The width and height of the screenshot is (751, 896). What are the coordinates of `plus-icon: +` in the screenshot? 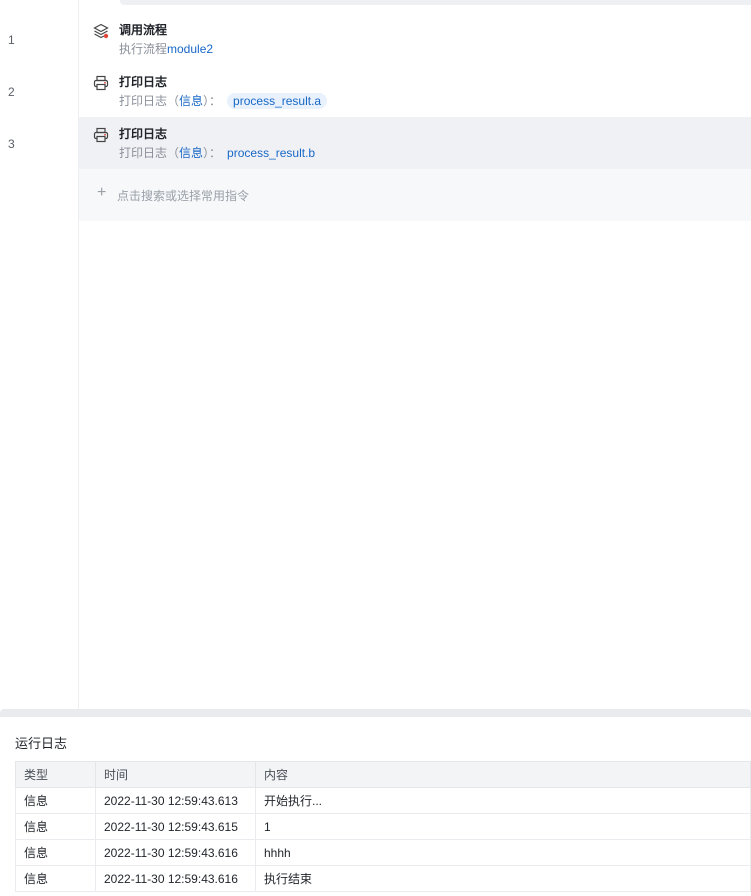 It's located at (102, 192).